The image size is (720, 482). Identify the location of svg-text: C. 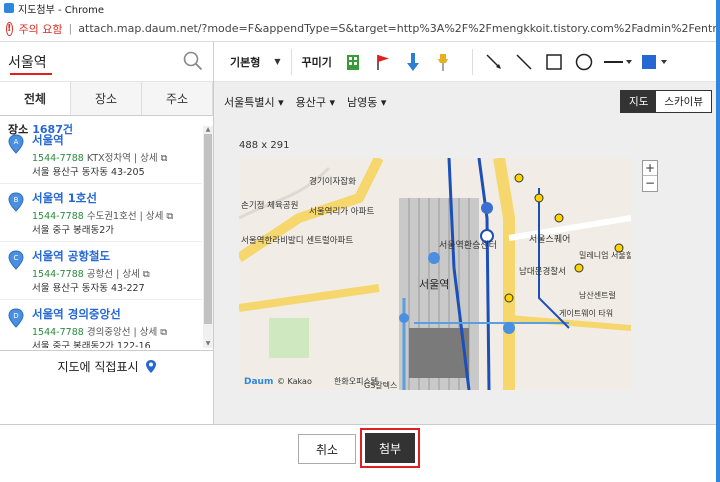
(16, 258).